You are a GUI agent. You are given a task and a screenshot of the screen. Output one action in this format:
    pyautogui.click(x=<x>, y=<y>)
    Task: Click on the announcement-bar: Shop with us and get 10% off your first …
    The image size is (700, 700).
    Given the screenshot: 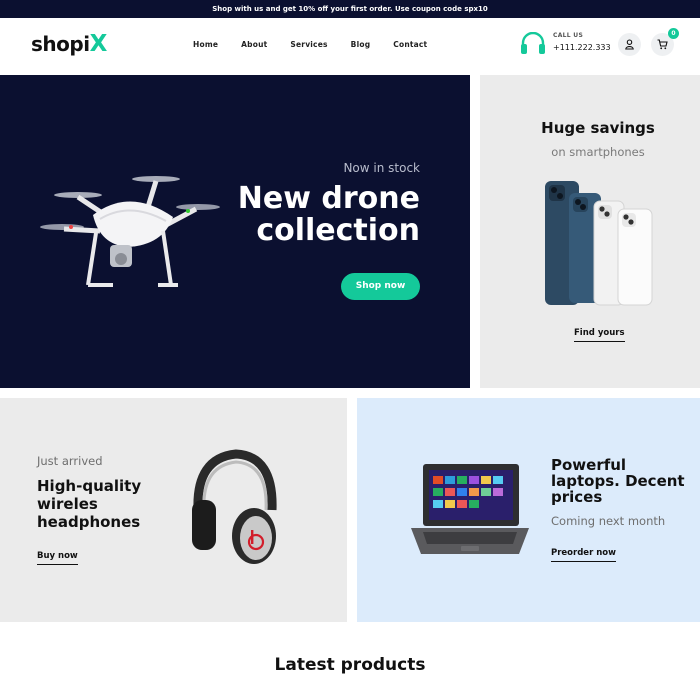 What is the action you would take?
    pyautogui.click(x=350, y=9)
    